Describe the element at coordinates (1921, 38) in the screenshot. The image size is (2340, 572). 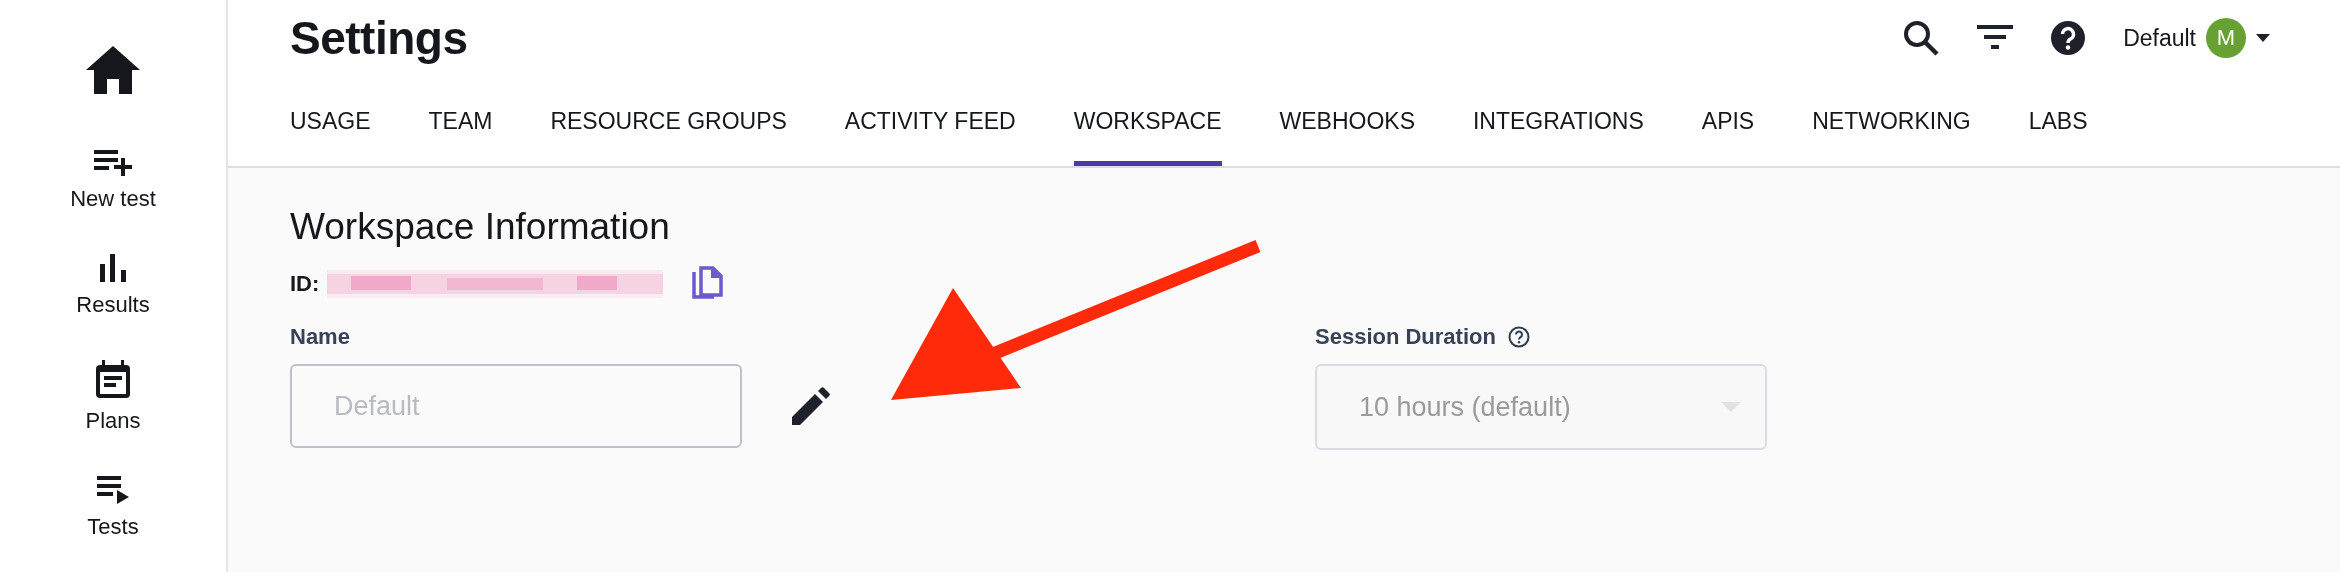
I see `search-icon` at that location.